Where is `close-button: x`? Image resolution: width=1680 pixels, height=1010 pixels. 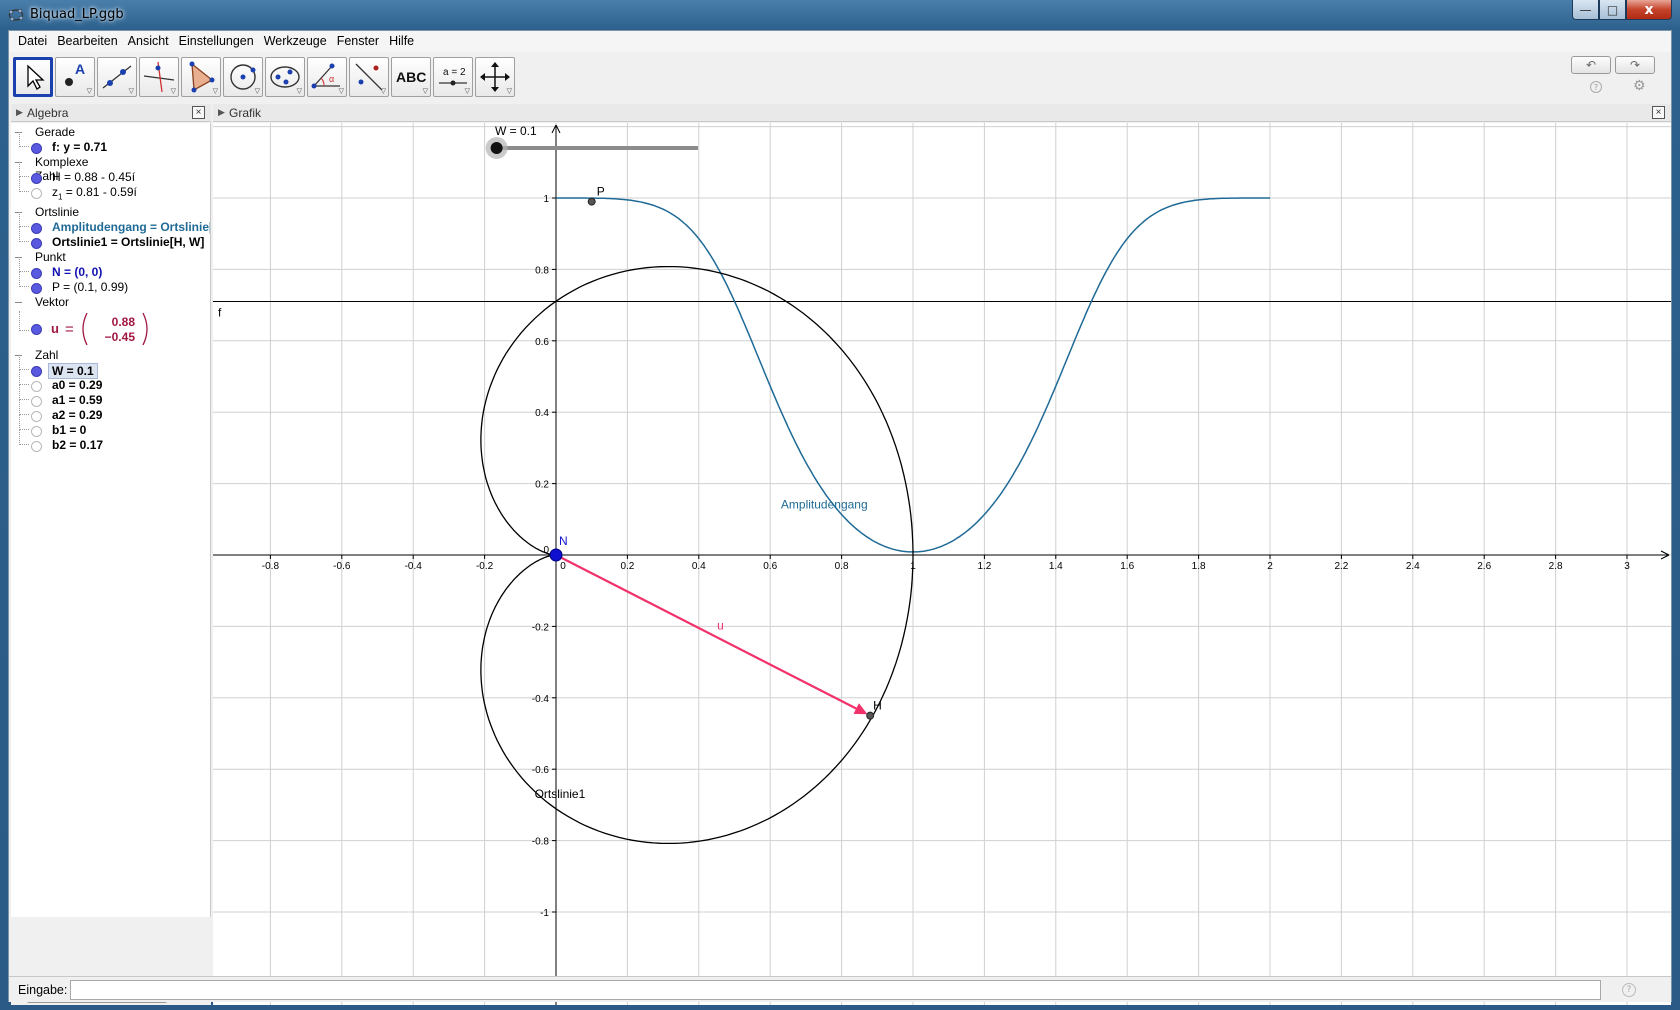 close-button: x is located at coordinates (1649, 10).